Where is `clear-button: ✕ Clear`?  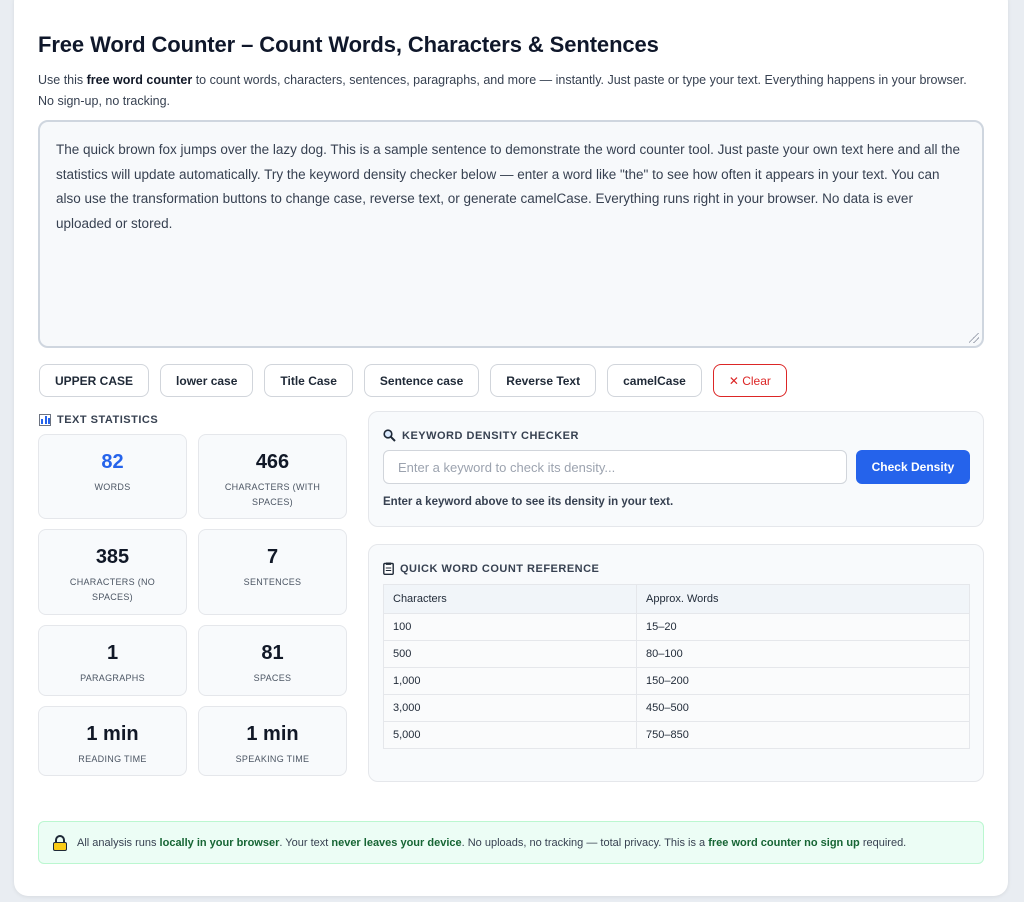 clear-button: ✕ Clear is located at coordinates (749, 380).